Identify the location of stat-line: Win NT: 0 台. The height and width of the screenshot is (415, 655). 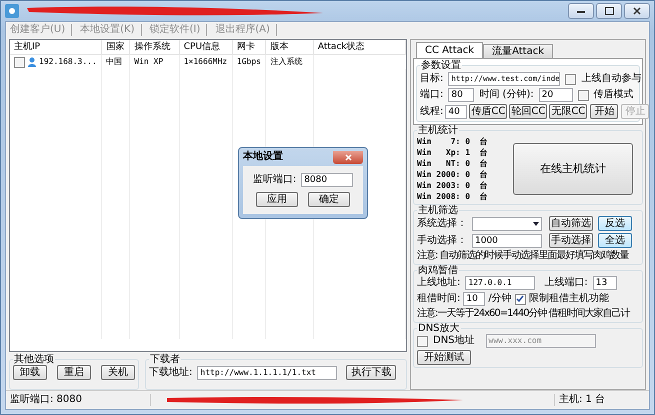
(452, 163).